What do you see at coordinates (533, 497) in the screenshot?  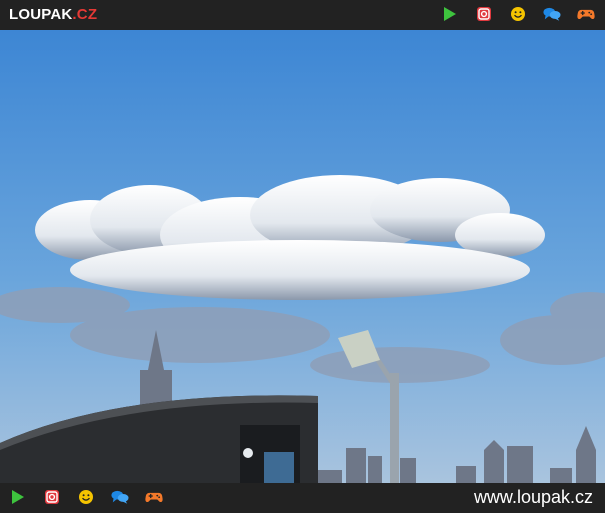 I see `site-url: www.loupak.cz` at bounding box center [533, 497].